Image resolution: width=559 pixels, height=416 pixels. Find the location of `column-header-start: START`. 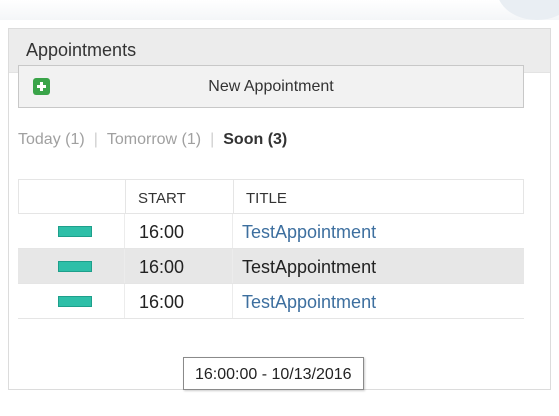

column-header-start: START is located at coordinates (179, 196).